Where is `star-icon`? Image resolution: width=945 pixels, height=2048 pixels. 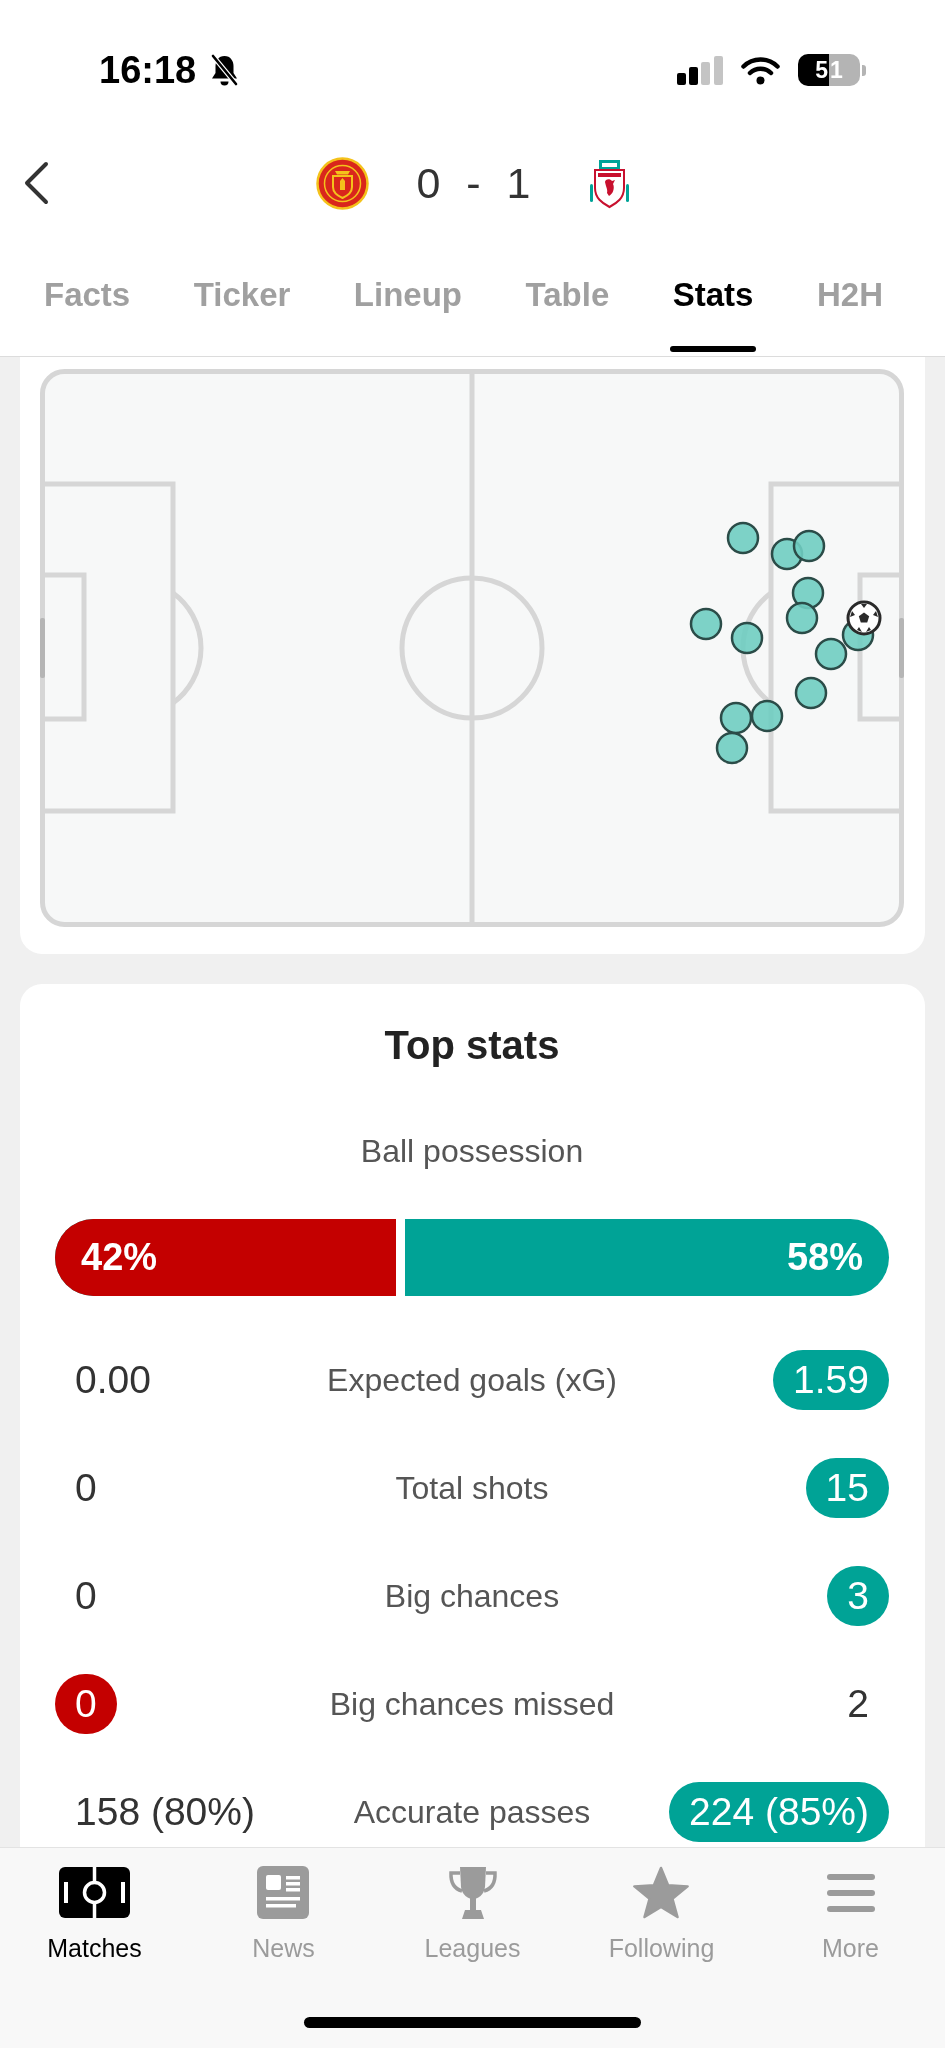
star-icon is located at coordinates (661, 1892).